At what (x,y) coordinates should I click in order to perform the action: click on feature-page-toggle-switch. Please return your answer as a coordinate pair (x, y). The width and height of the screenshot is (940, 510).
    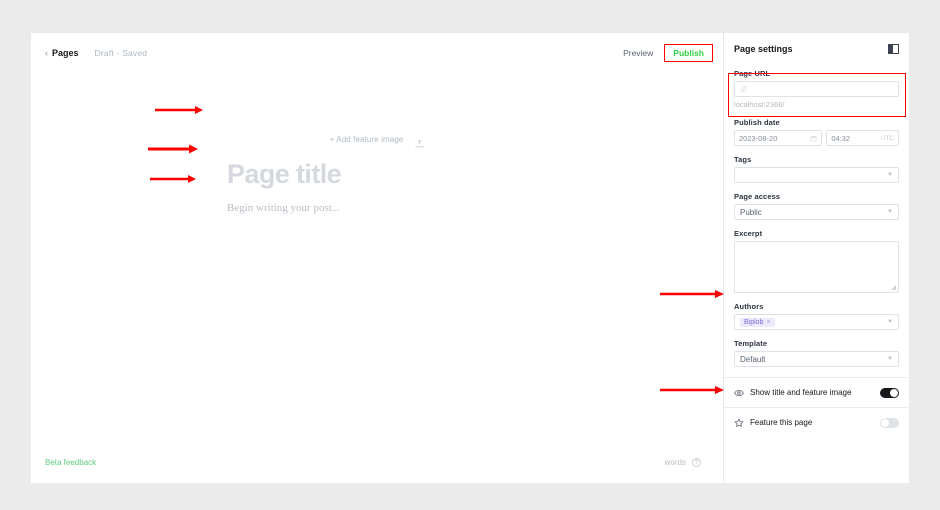
    Looking at the image, I should click on (889, 422).